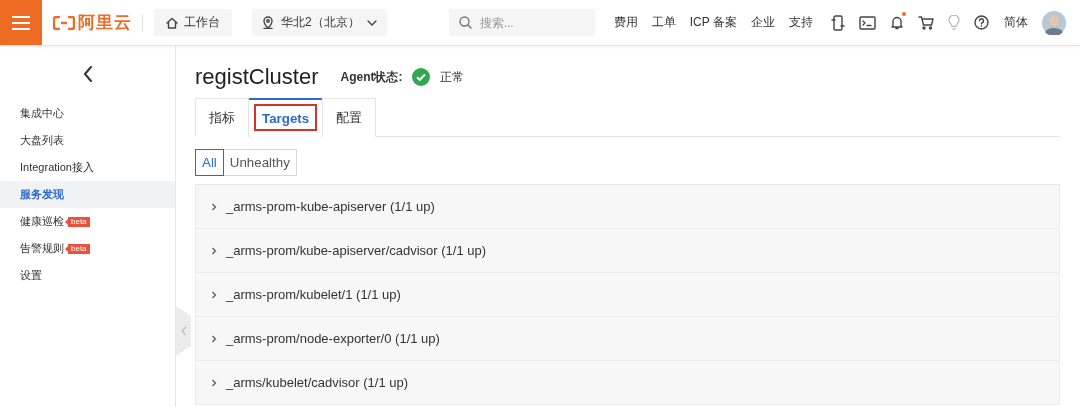  I want to click on nav-link: 费用, so click(625, 22).